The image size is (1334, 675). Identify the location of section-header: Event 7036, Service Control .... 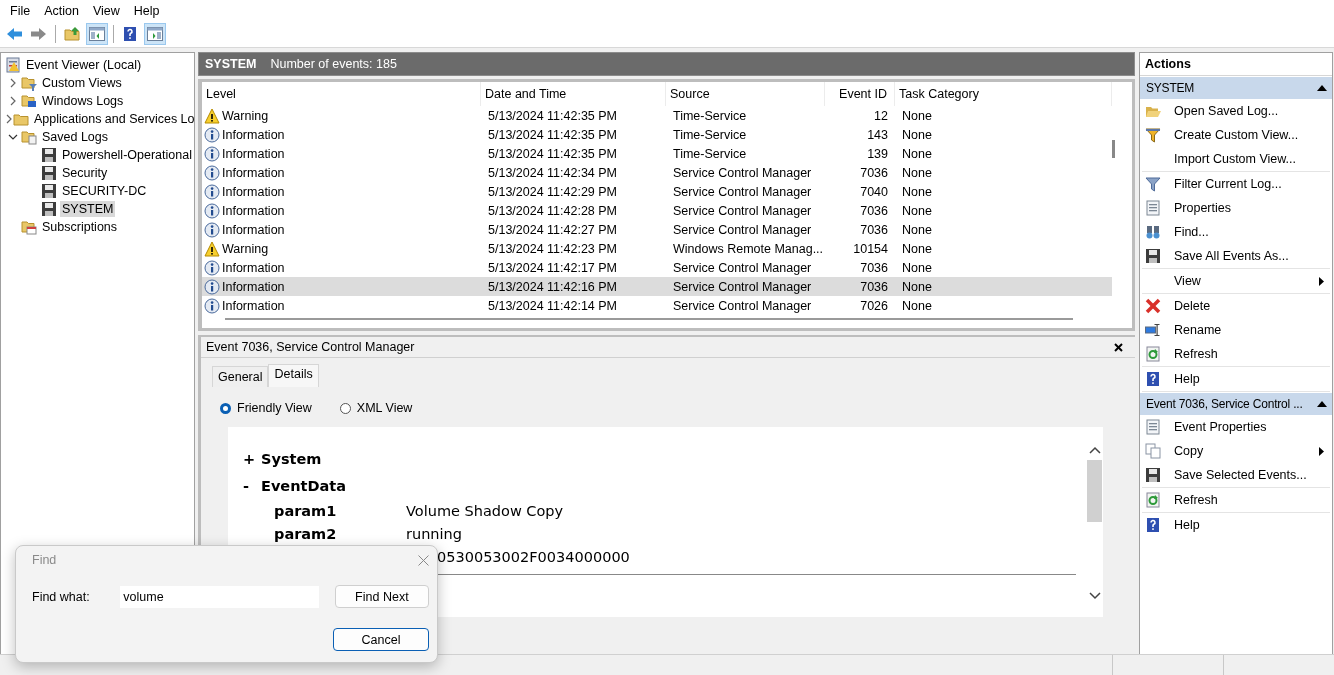
(1236, 404).